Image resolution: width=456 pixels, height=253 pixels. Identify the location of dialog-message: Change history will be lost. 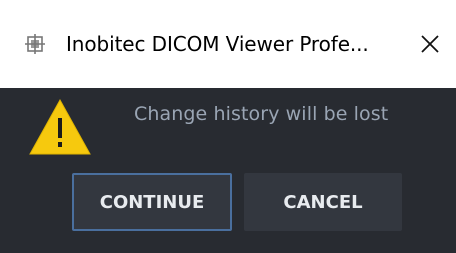
(261, 114).